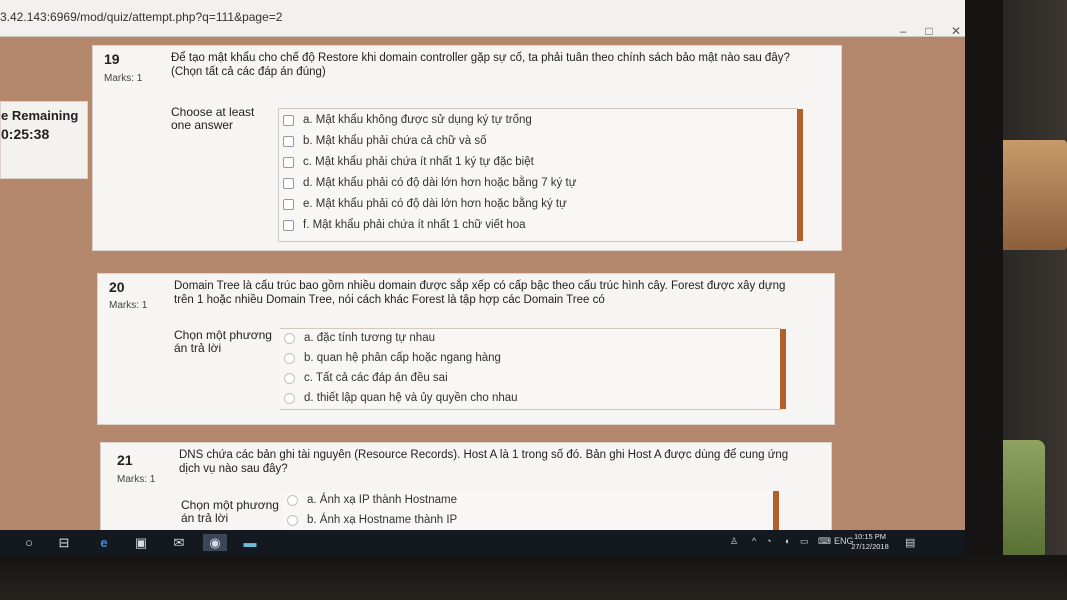 The width and height of the screenshot is (1067, 600). What do you see at coordinates (382, 500) in the screenshot?
I see `option-label: a. Ánh xạ IP thành Hostname` at bounding box center [382, 500].